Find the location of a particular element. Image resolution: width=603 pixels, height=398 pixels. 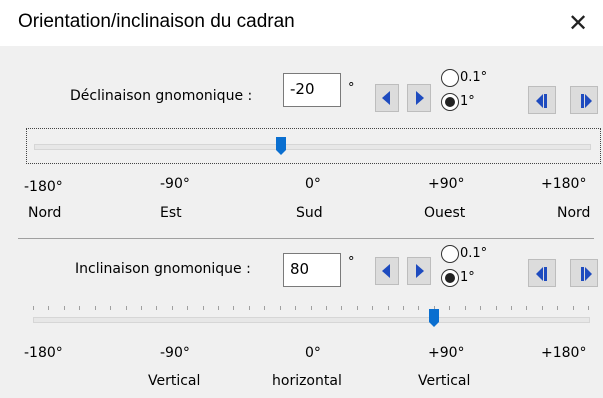

inclinaison-skip-left-button is located at coordinates (542, 273).